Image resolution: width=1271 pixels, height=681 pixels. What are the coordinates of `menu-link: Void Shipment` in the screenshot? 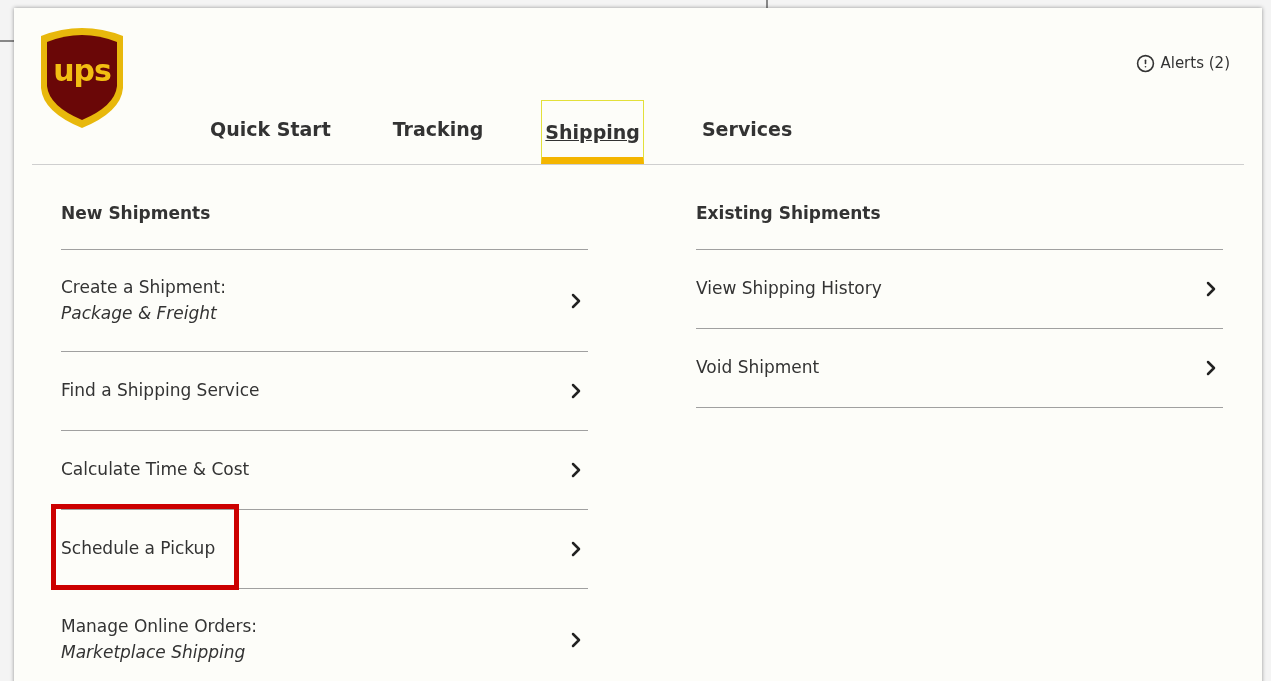 It's located at (758, 368).